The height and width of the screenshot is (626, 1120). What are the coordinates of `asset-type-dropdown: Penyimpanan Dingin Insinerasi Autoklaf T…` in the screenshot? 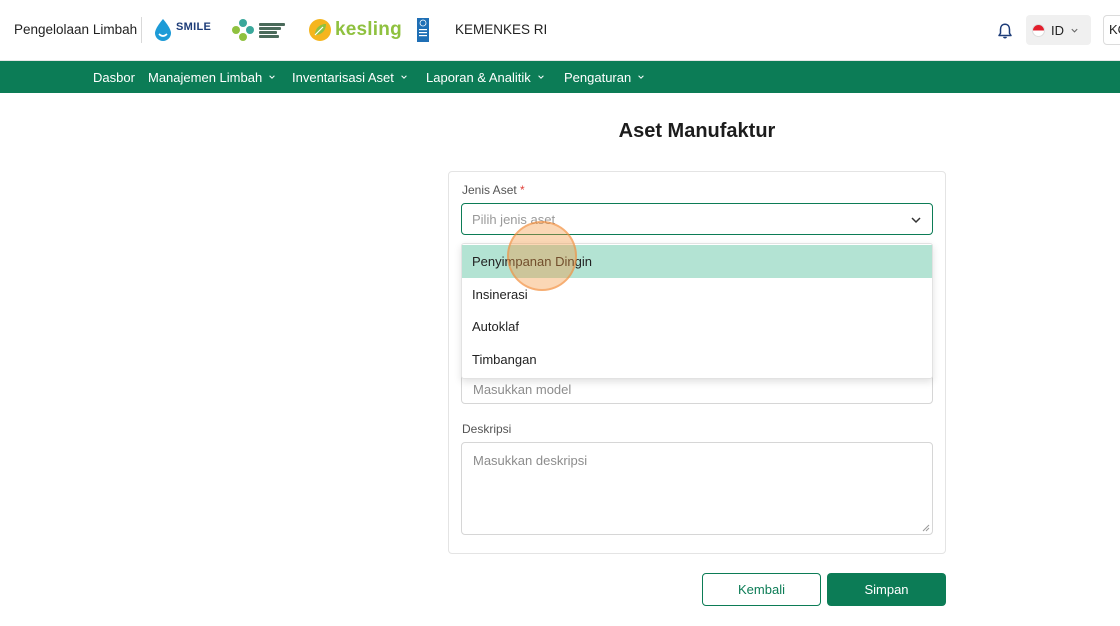 It's located at (697, 311).